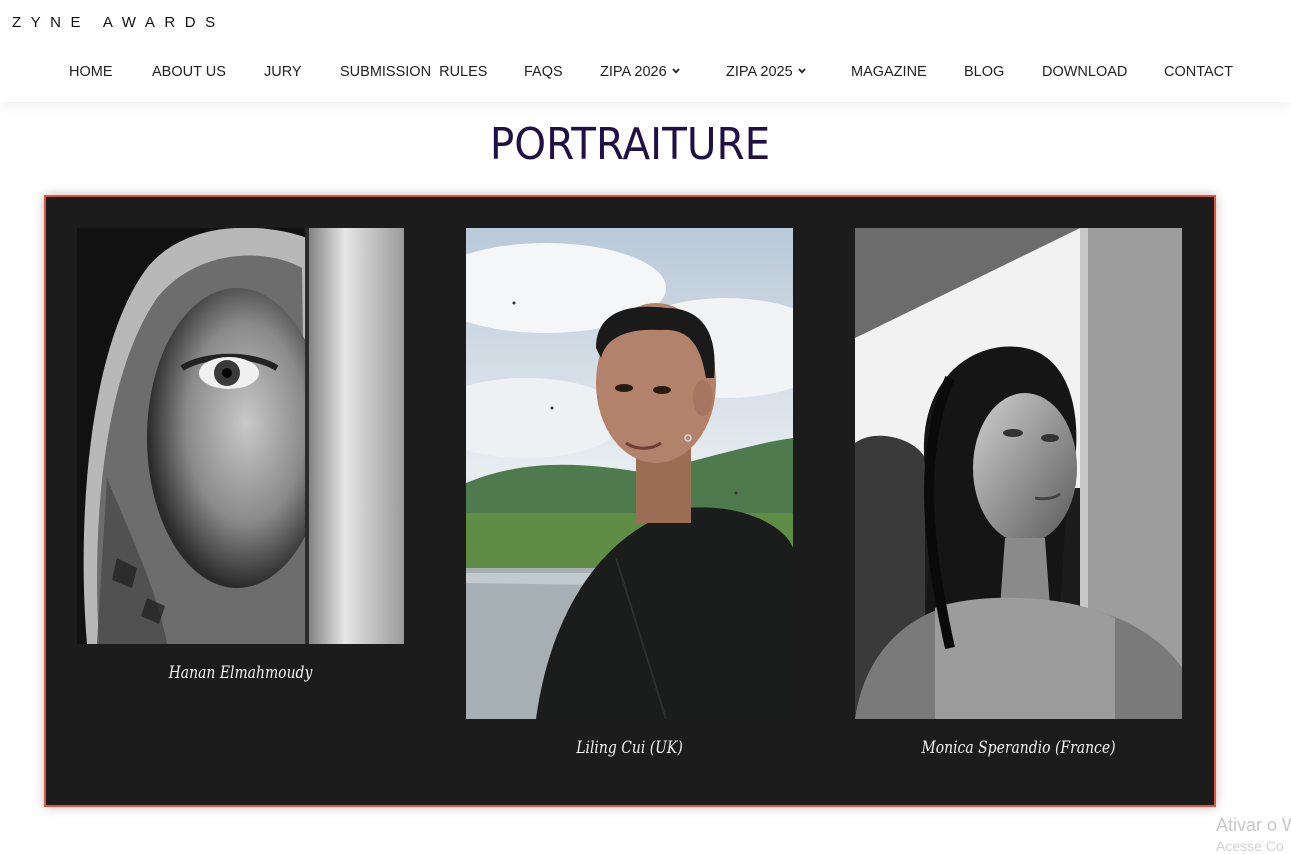 The width and height of the screenshot is (1291, 854). What do you see at coordinates (240, 673) in the screenshot?
I see `caption: Hanan Elmahmoudy` at bounding box center [240, 673].